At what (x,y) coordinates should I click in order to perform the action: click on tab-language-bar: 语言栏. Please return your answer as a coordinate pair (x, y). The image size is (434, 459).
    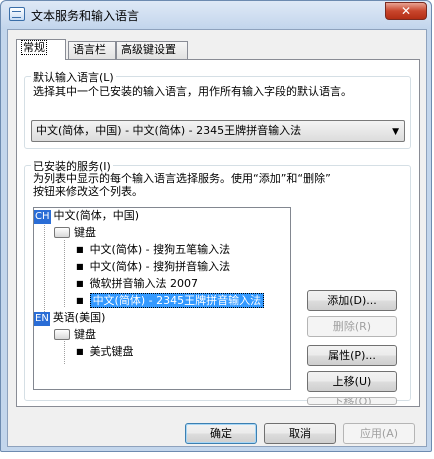
    Looking at the image, I should click on (92, 50).